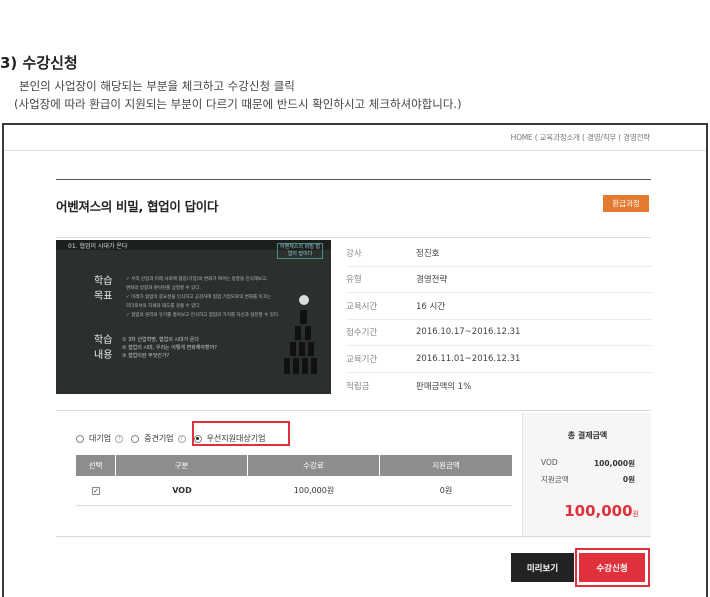  What do you see at coordinates (163, 306) in the screenshot?
I see `goal-line: 리더로서의 자세와 태도를 갖출 수 있다.` at bounding box center [163, 306].